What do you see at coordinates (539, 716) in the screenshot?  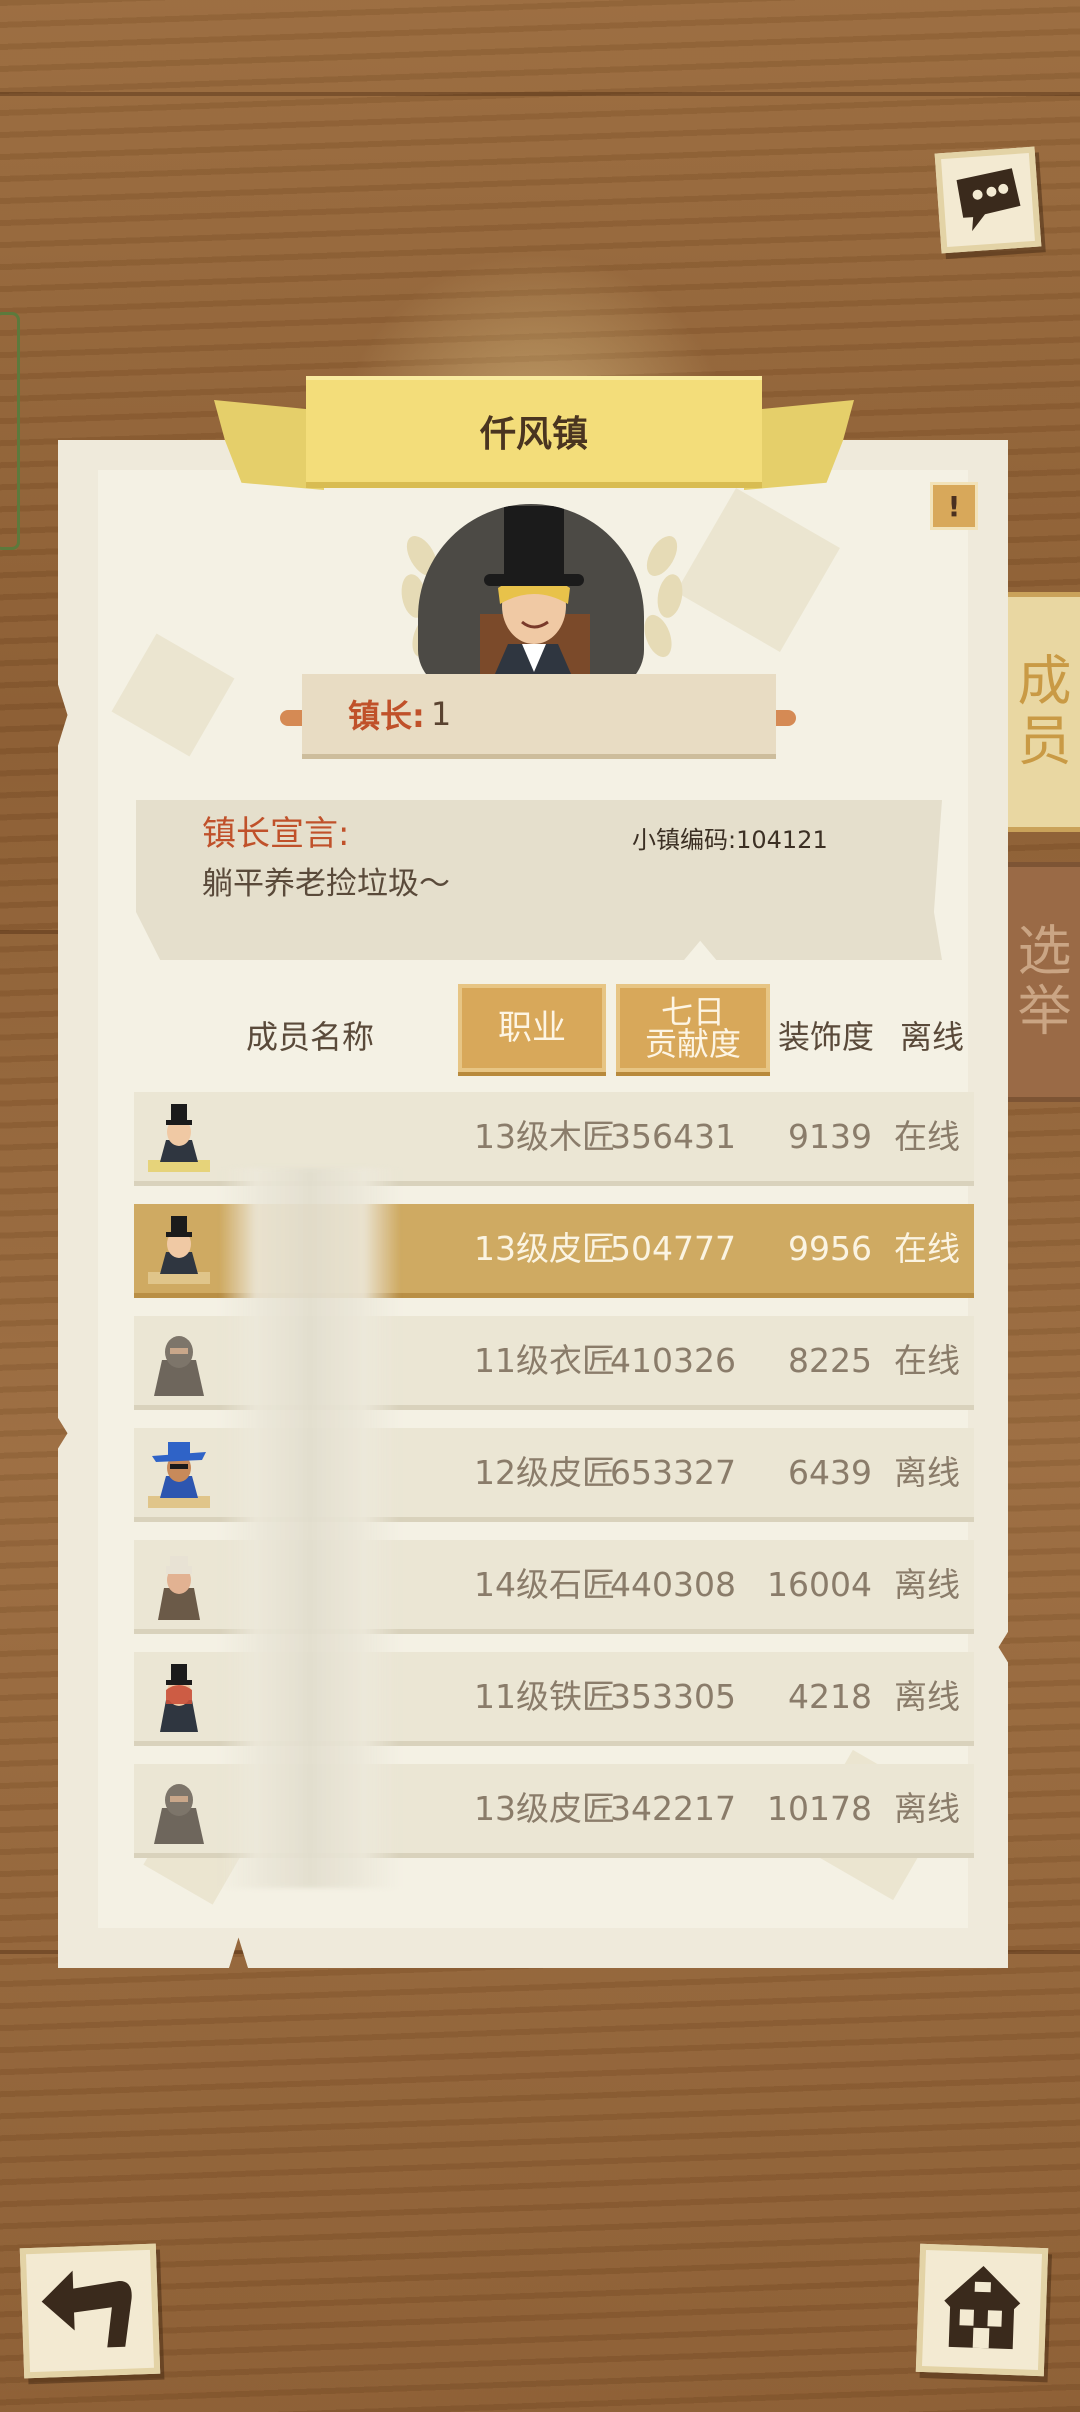 I see `mayor-plaque: 镇长: 1` at bounding box center [539, 716].